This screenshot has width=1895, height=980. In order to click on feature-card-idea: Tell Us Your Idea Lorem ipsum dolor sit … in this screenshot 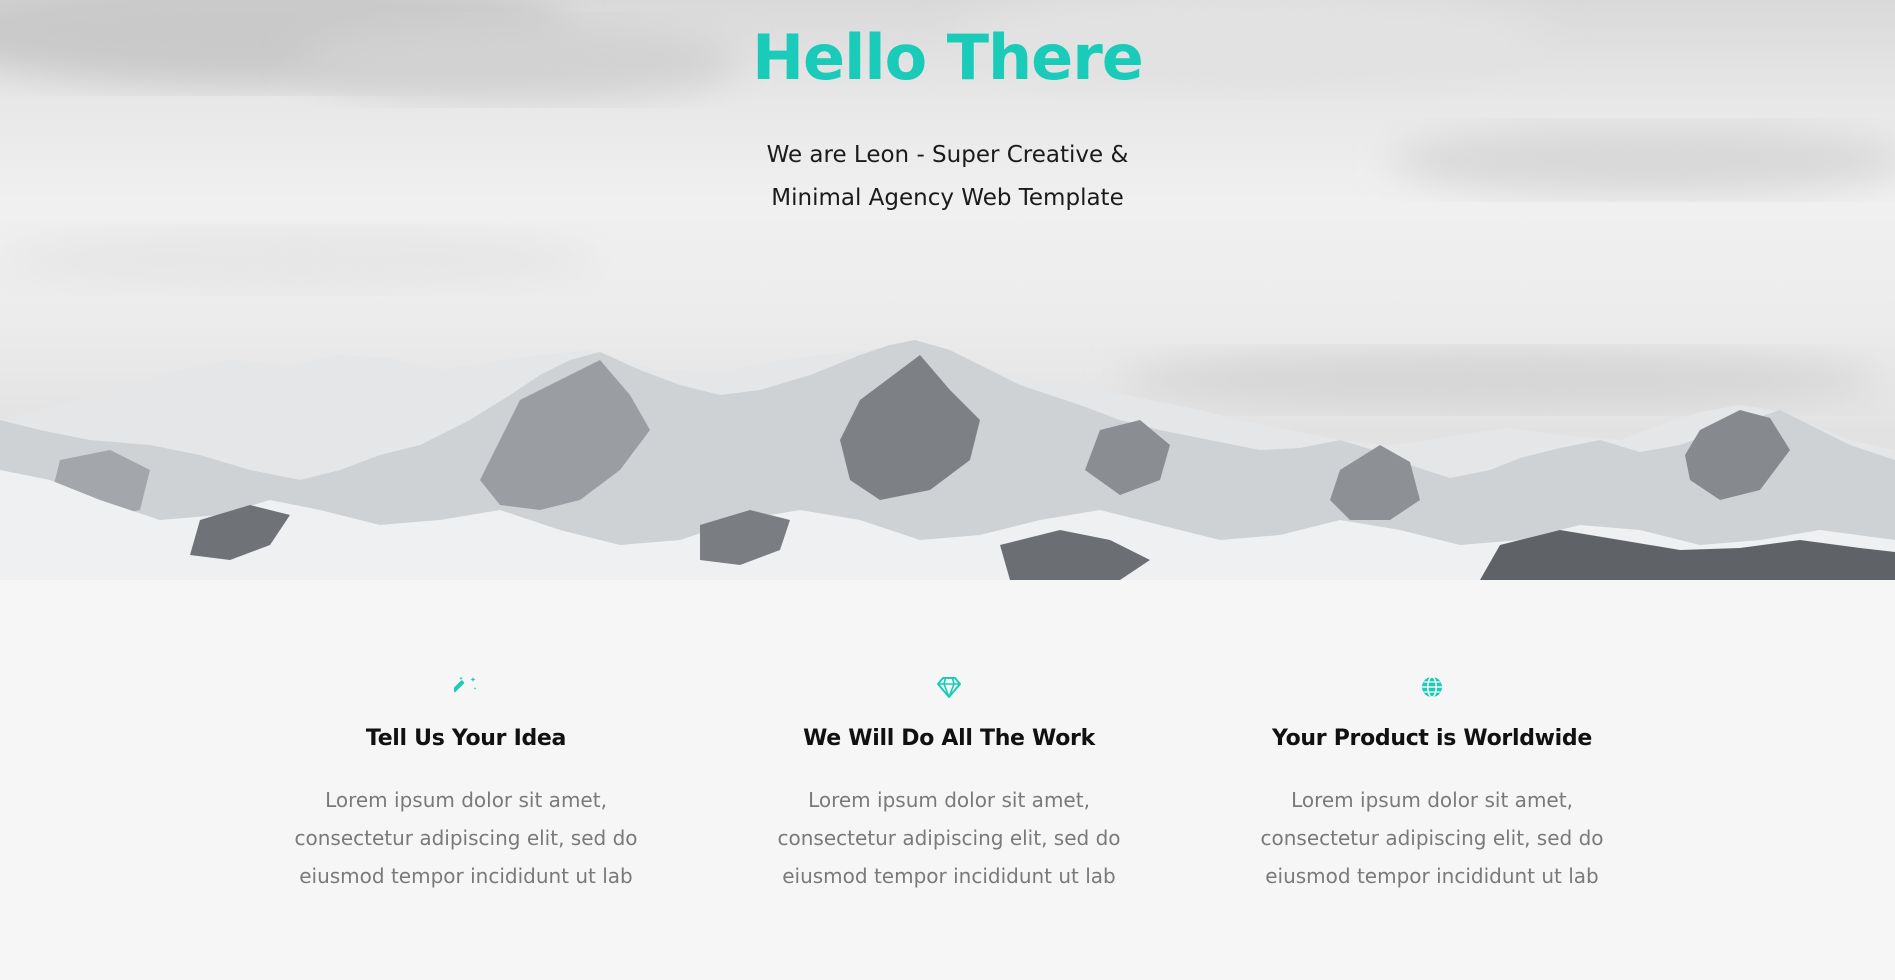, I will do `click(466, 785)`.